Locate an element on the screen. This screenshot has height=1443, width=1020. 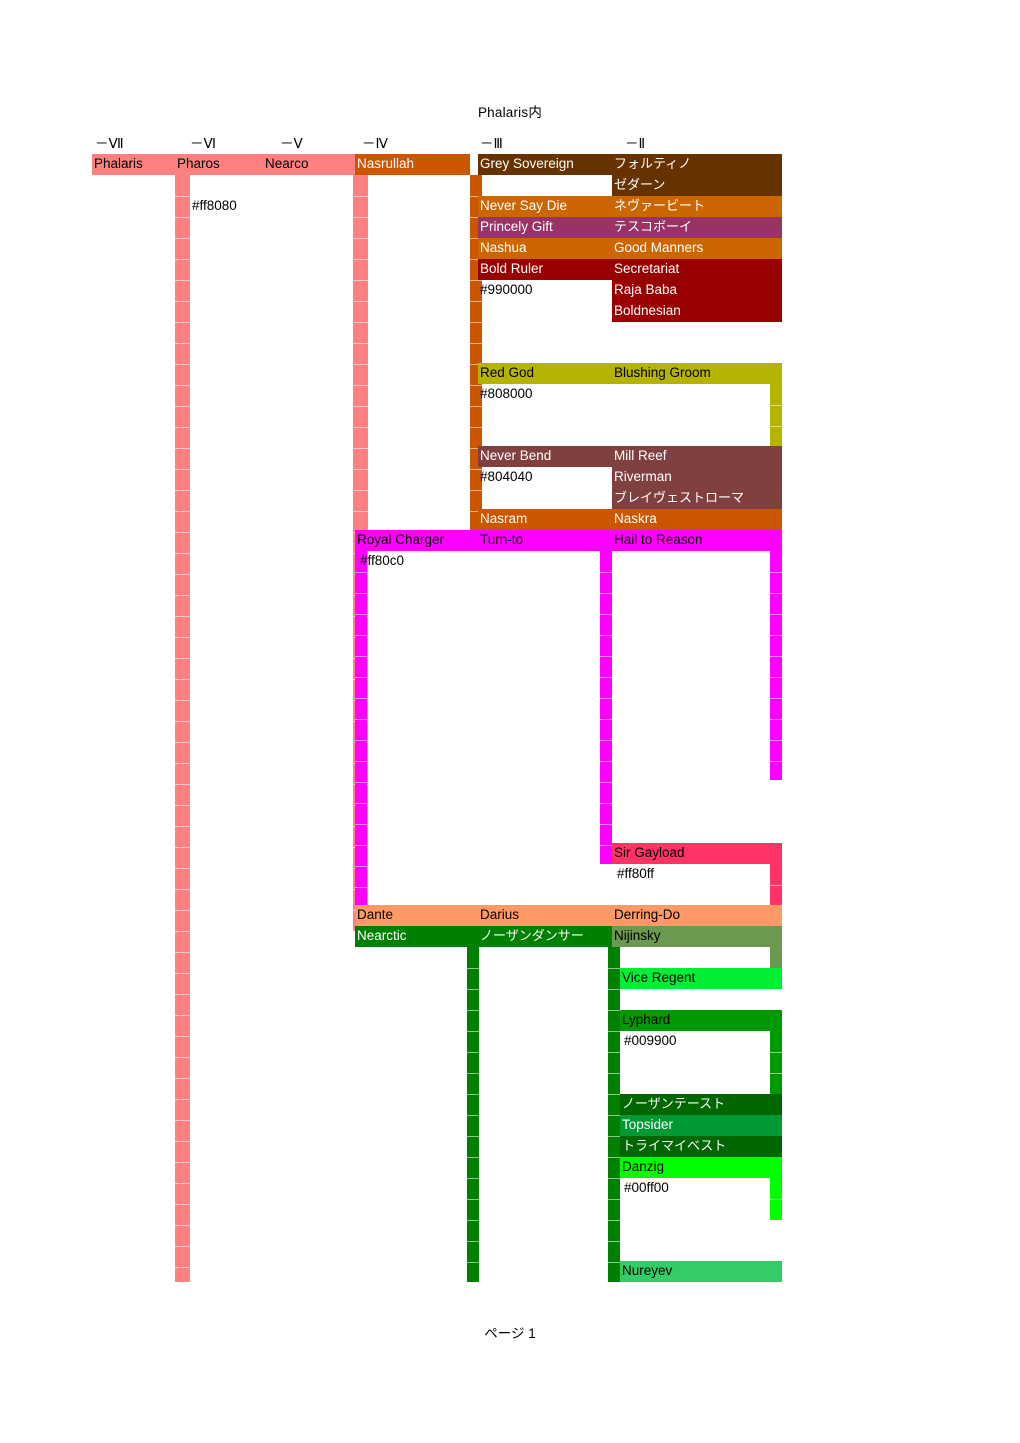
pedigree-cell-lyphard: Lyphard is located at coordinates (701, 1020).